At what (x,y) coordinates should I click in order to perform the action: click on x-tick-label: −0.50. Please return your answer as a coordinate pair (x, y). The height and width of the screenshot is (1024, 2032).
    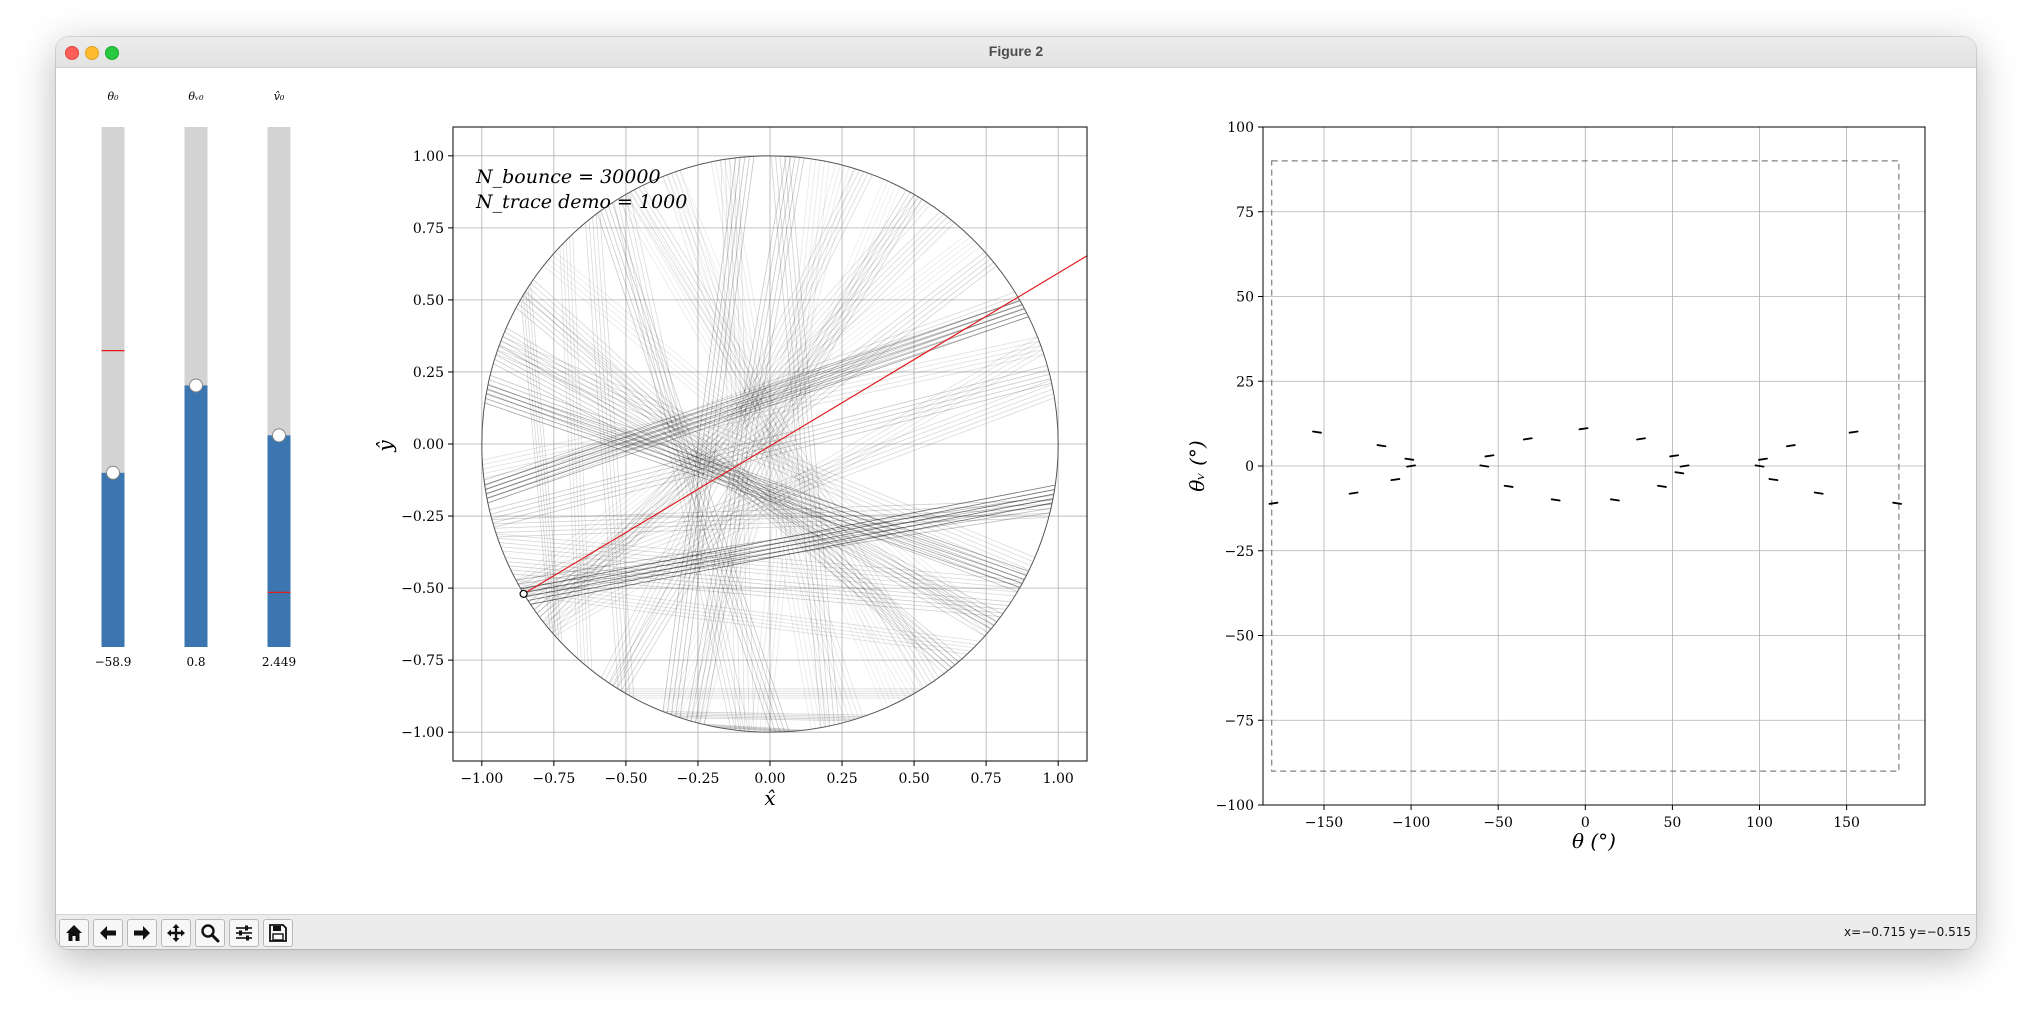
    Looking at the image, I should click on (625, 779).